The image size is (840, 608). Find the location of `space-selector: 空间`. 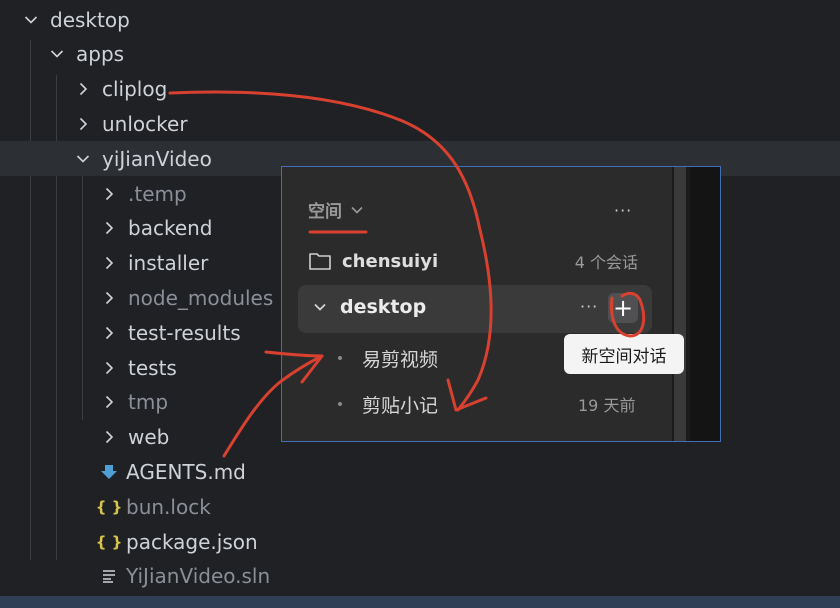

space-selector: 空间 is located at coordinates (336, 209).